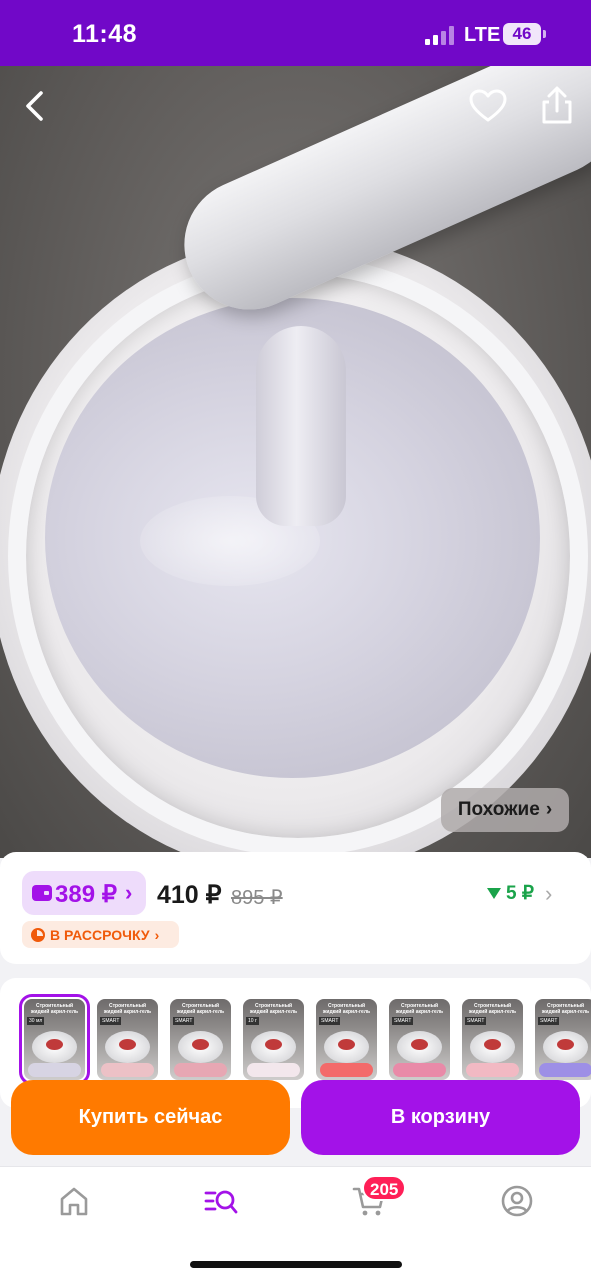 Image resolution: width=591 pixels, height=1280 pixels. I want to click on status-bar: 11:48 LTE 46, so click(295, 33).